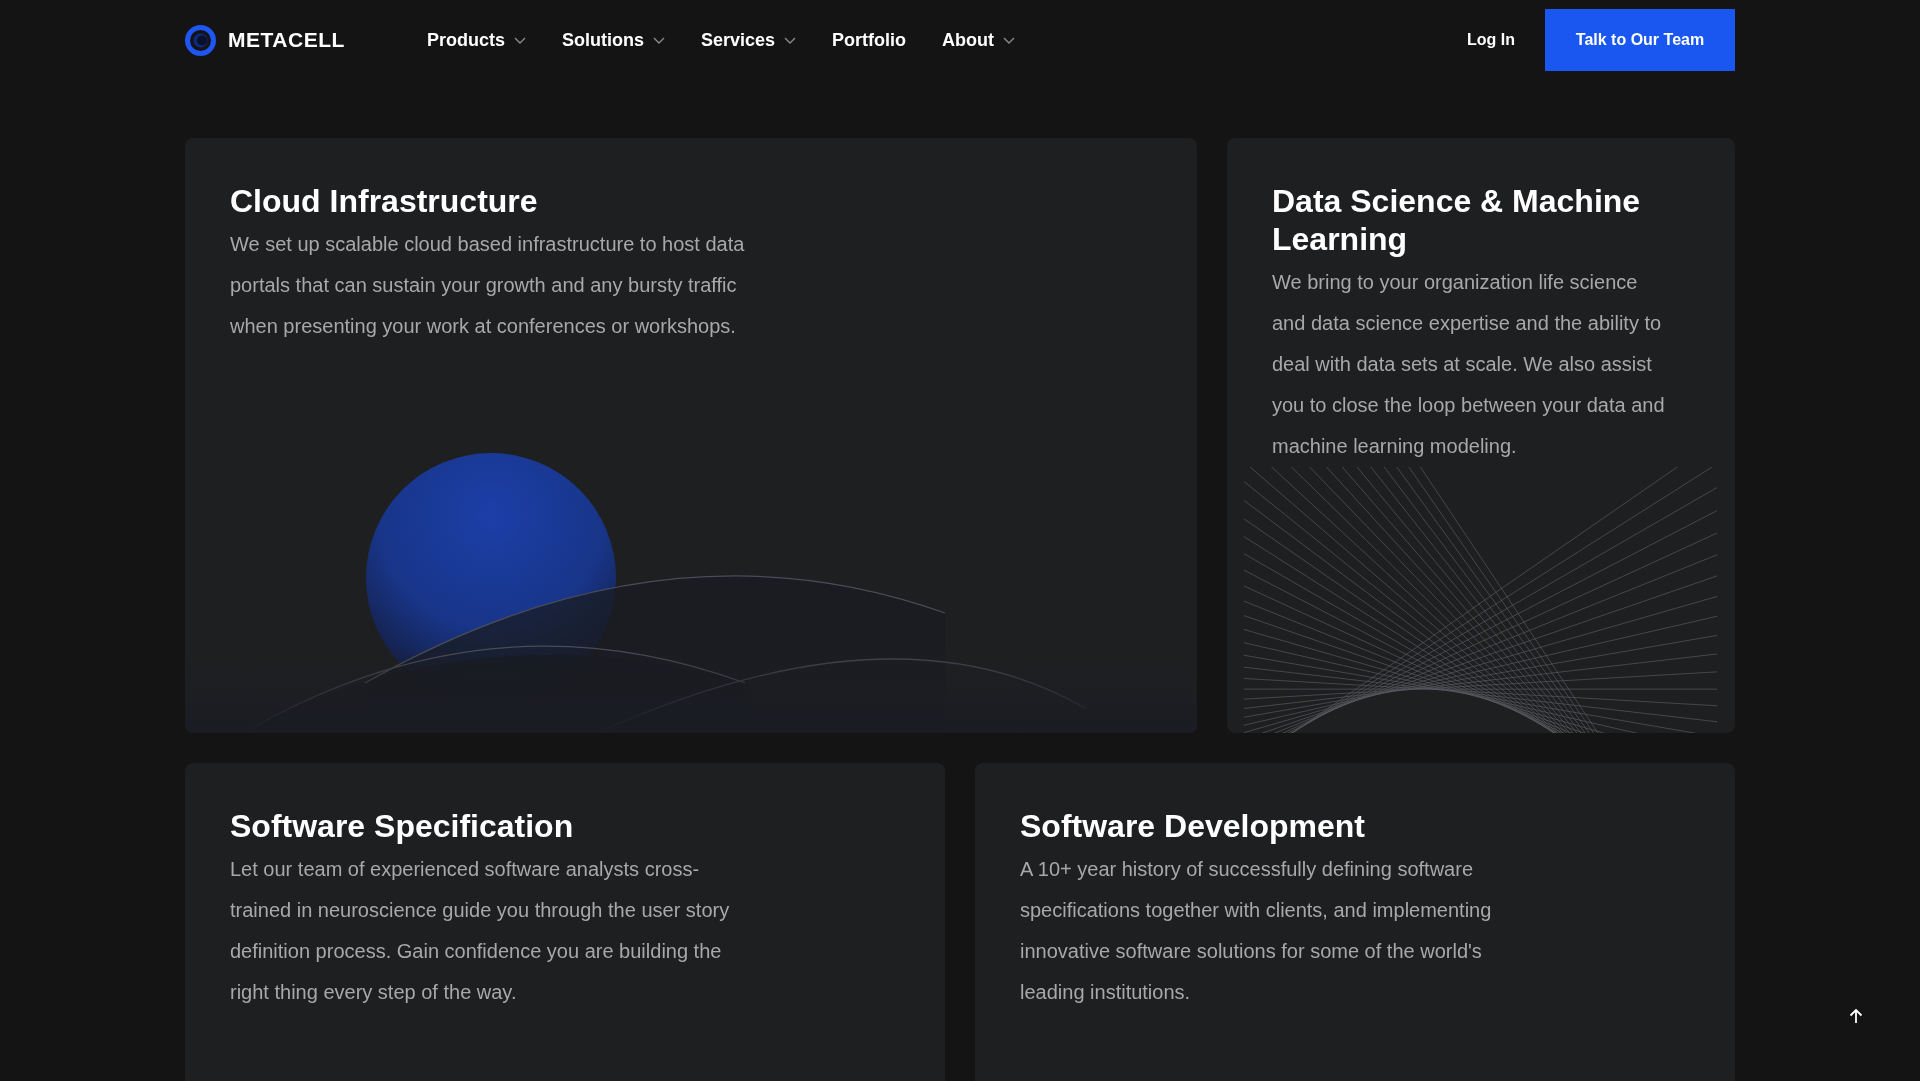 The image size is (1920, 1081). Describe the element at coordinates (488, 285) in the screenshot. I see `card-description: We set up scalable cloud based infrastructure to host data portals that can sustain your growth and any bursty traffic when presenting your work at conferences or workshops.` at that location.